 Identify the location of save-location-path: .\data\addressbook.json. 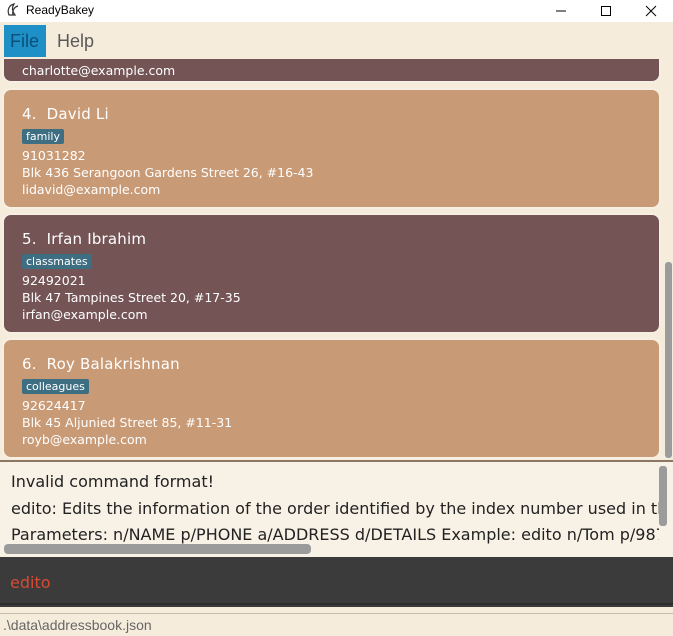
(77, 625).